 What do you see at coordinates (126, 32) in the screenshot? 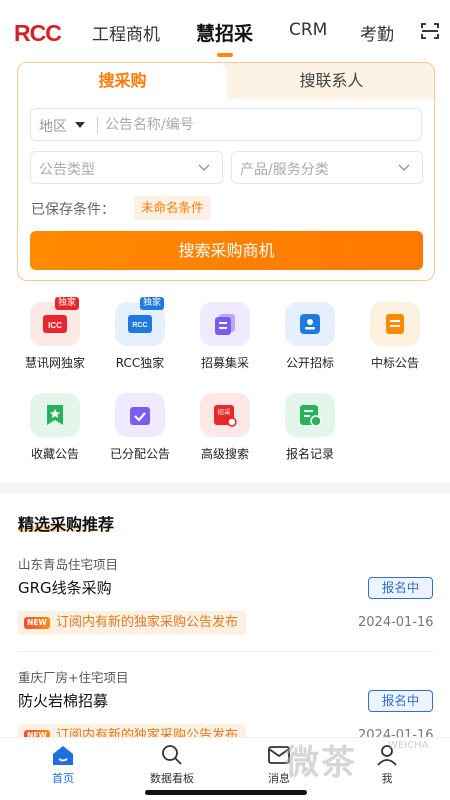
I see `tab-engineering-opportunities: 工程商机` at bounding box center [126, 32].